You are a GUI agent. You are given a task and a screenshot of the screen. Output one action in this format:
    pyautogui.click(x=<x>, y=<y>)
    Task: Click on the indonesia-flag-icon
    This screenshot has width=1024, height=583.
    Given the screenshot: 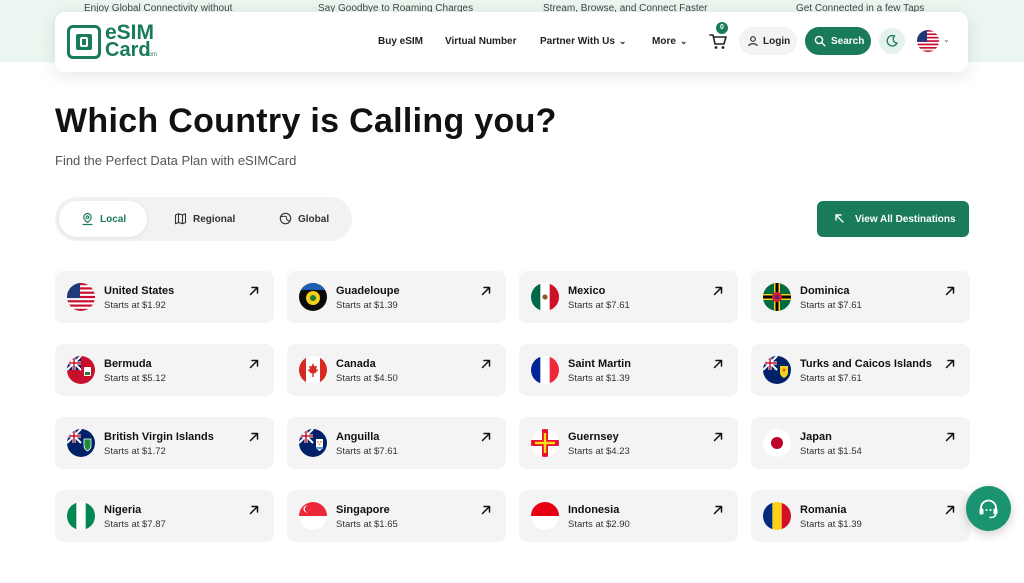 What is the action you would take?
    pyautogui.click(x=545, y=516)
    